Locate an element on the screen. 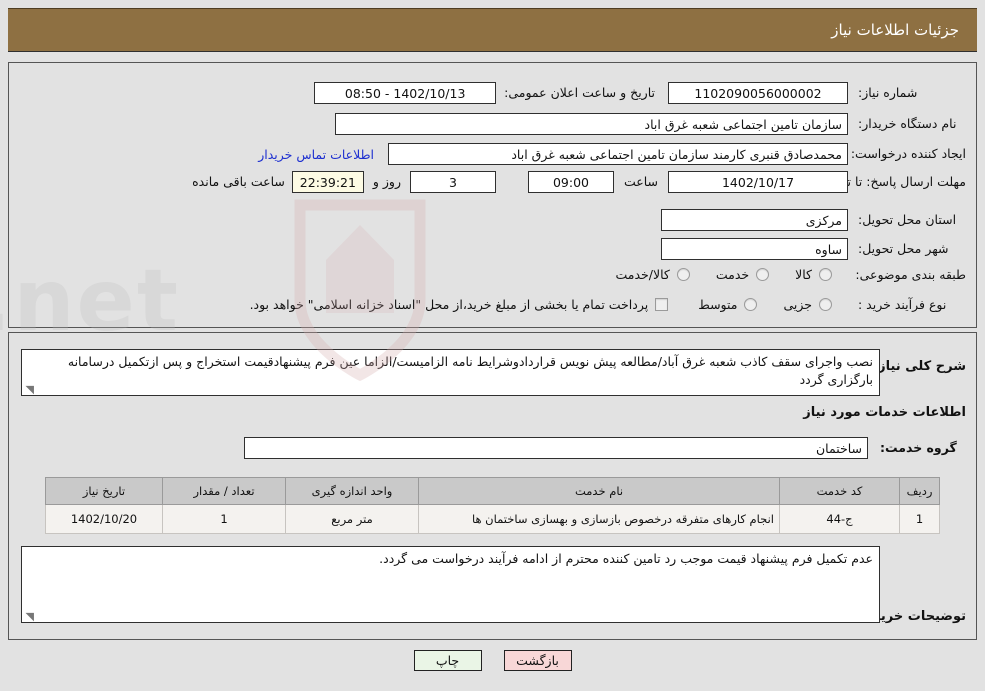 This screenshot has width=985, height=691. cell-row-no: 1 is located at coordinates (919, 519).